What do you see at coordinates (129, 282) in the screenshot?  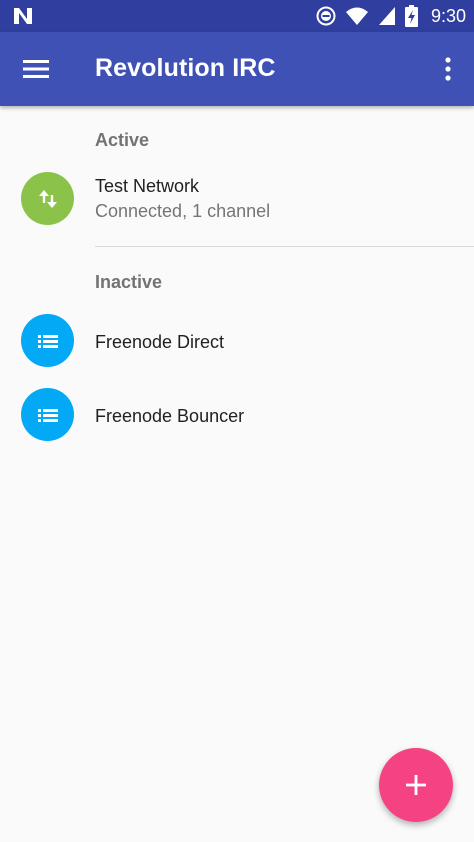 I see `section-header-inactive: Inactive` at bounding box center [129, 282].